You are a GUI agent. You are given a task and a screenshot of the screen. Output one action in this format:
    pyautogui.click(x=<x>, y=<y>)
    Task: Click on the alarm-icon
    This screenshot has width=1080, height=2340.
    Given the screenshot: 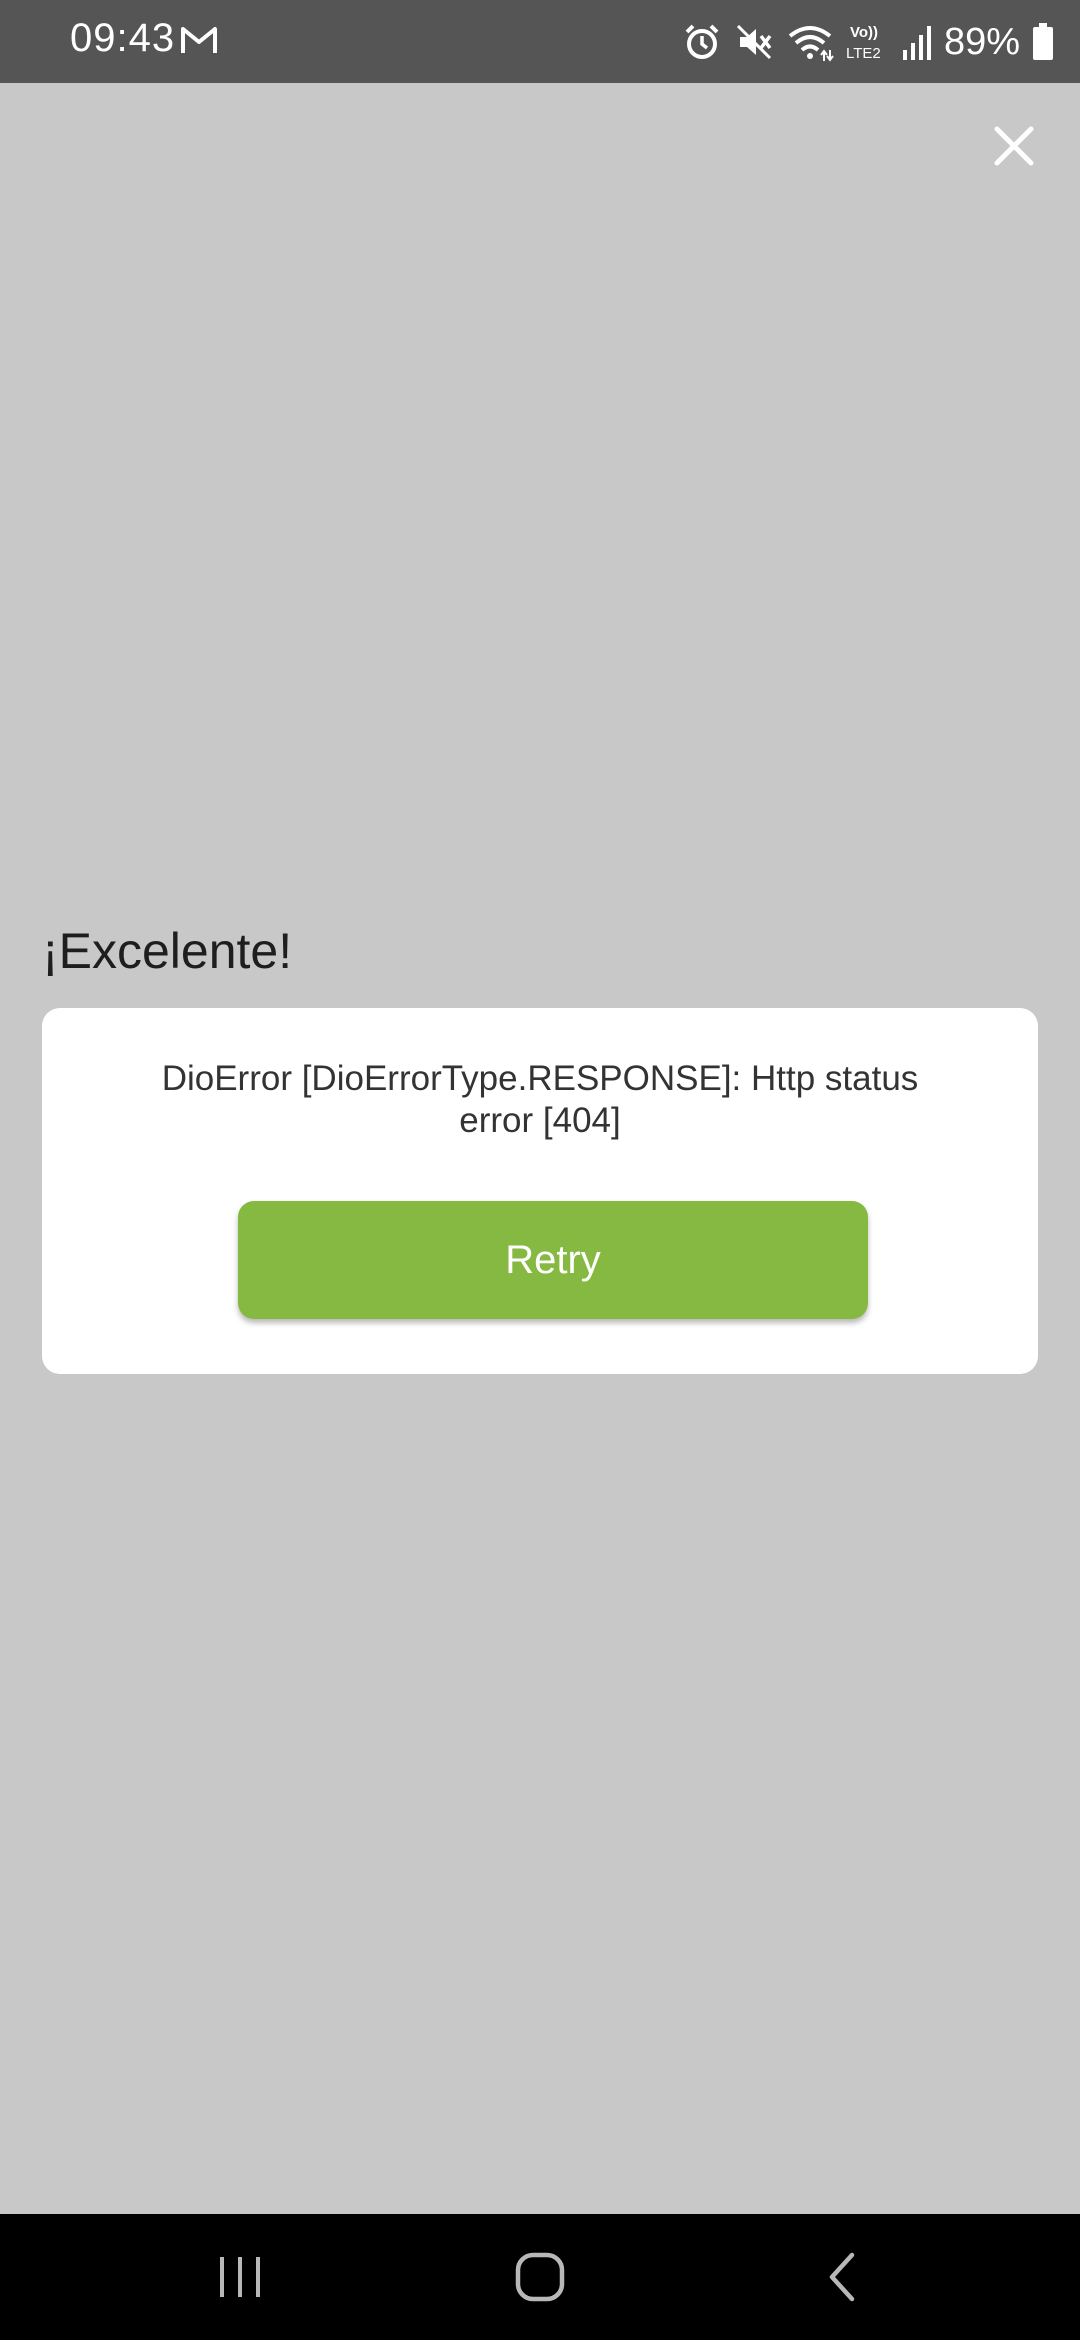 What is the action you would take?
    pyautogui.click(x=702, y=42)
    